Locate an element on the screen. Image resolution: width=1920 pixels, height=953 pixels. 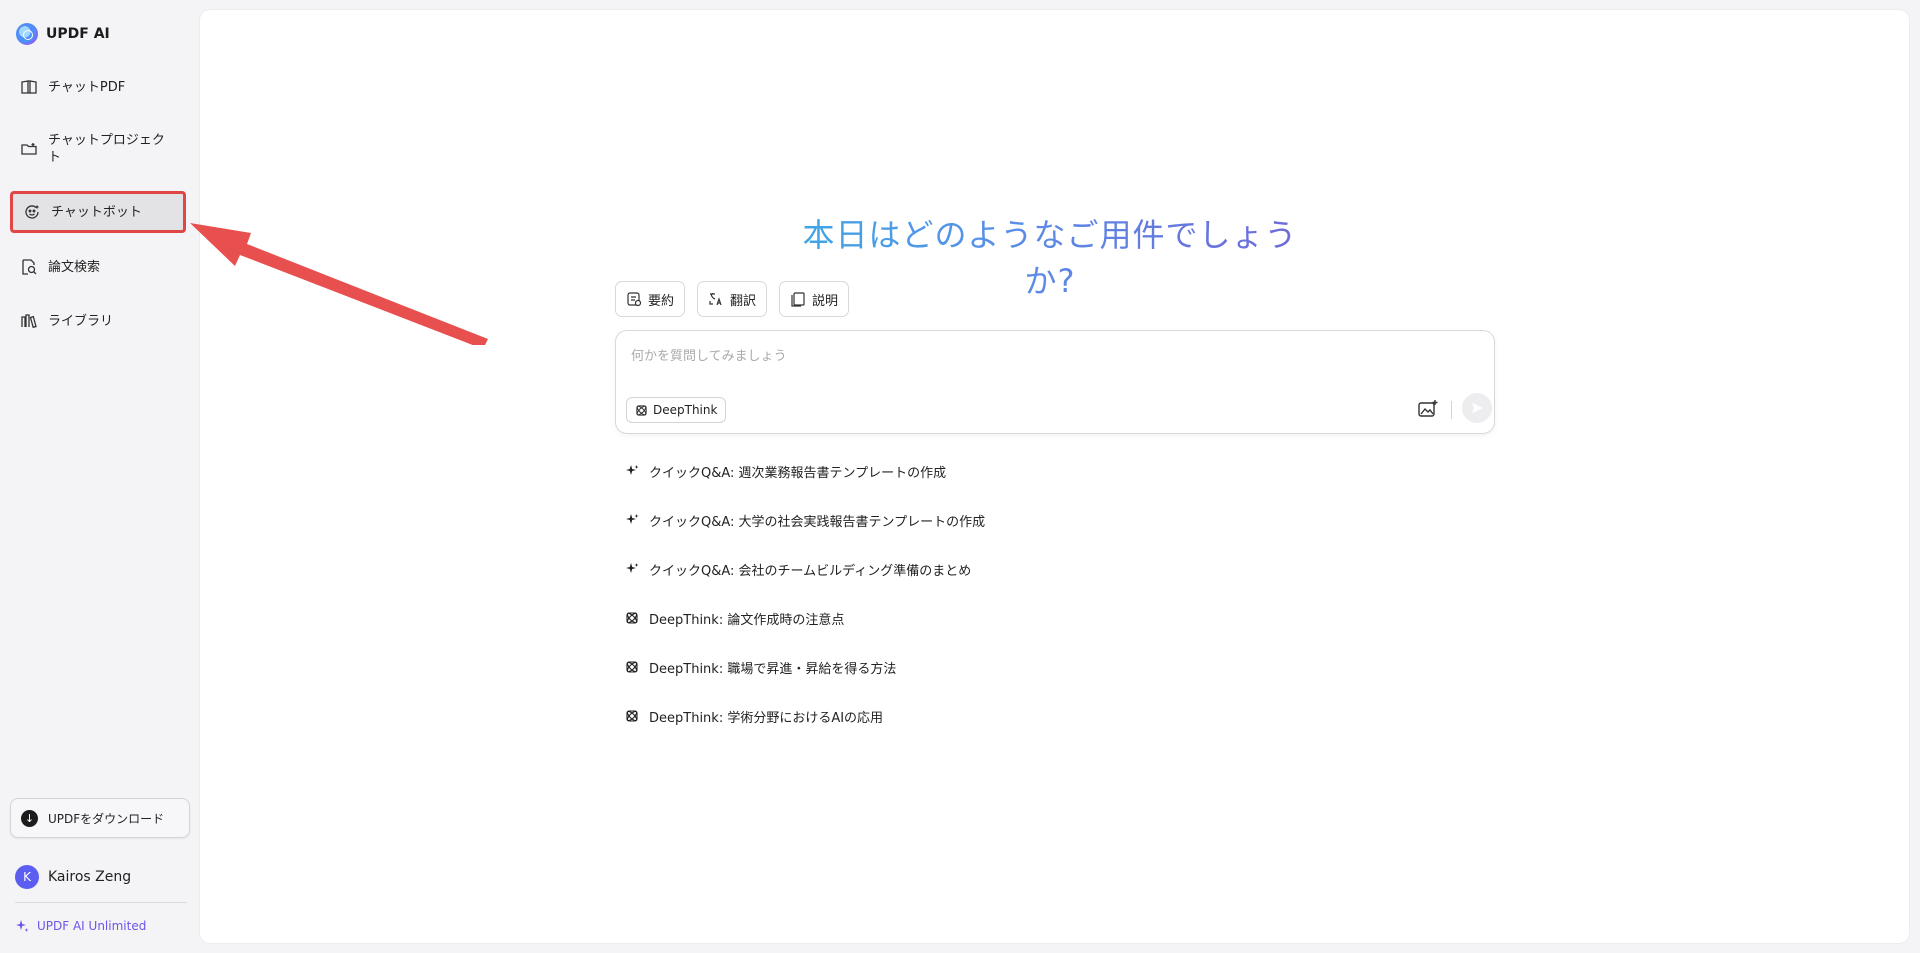
suggestion-item: クイックQ&A: 週次業務報告書テンプレートの作成 is located at coordinates (975, 486).